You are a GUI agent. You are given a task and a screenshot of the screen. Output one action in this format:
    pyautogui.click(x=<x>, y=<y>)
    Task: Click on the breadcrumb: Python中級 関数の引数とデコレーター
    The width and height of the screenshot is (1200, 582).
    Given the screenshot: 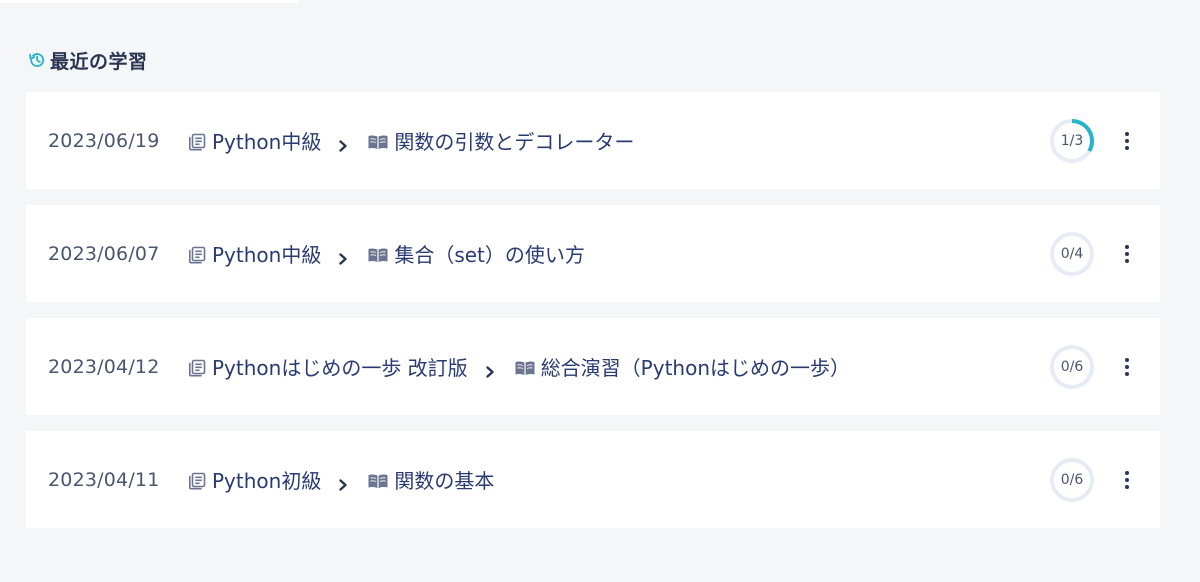 What is the action you would take?
    pyautogui.click(x=411, y=140)
    